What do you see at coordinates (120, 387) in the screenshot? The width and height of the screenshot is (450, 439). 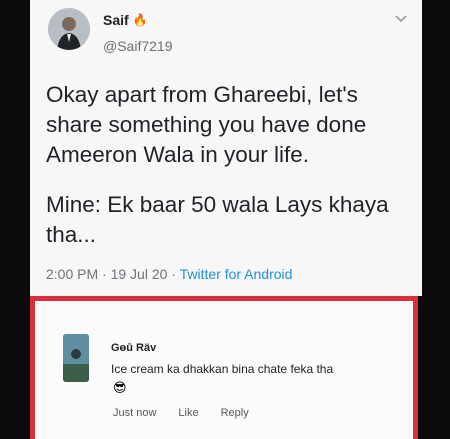 I see `sunglasses-emoji: 😎` at bounding box center [120, 387].